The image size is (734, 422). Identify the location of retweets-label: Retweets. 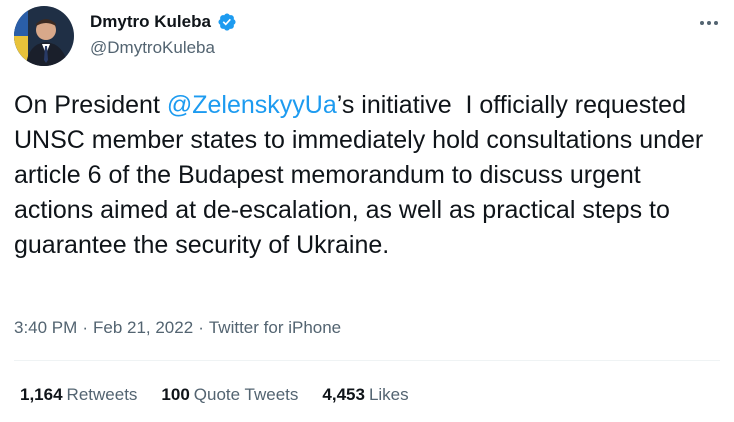
(102, 394).